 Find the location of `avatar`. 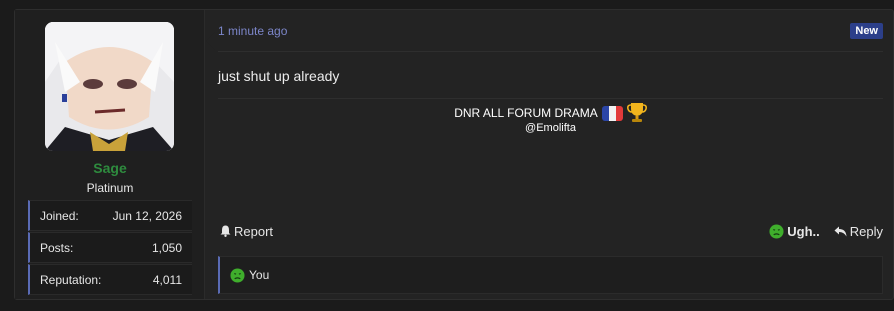

avatar is located at coordinates (109, 86).